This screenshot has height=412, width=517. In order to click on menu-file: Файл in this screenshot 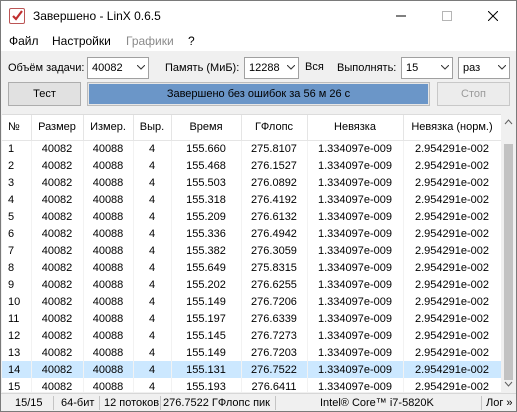, I will do `click(24, 41)`.